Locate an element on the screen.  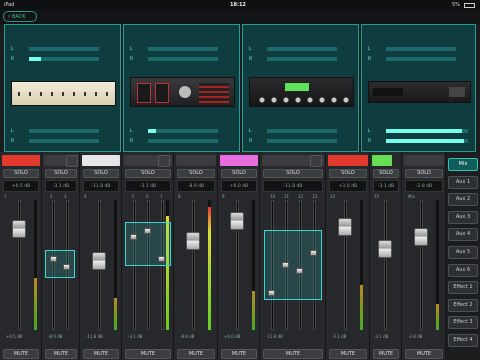
knob-icon is located at coordinates (185, 92).